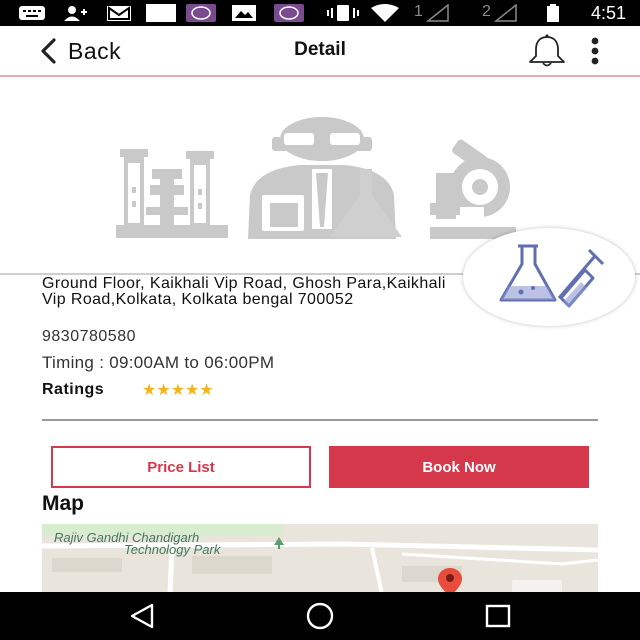 The width and height of the screenshot is (640, 640). I want to click on signal-icon, so click(437, 13).